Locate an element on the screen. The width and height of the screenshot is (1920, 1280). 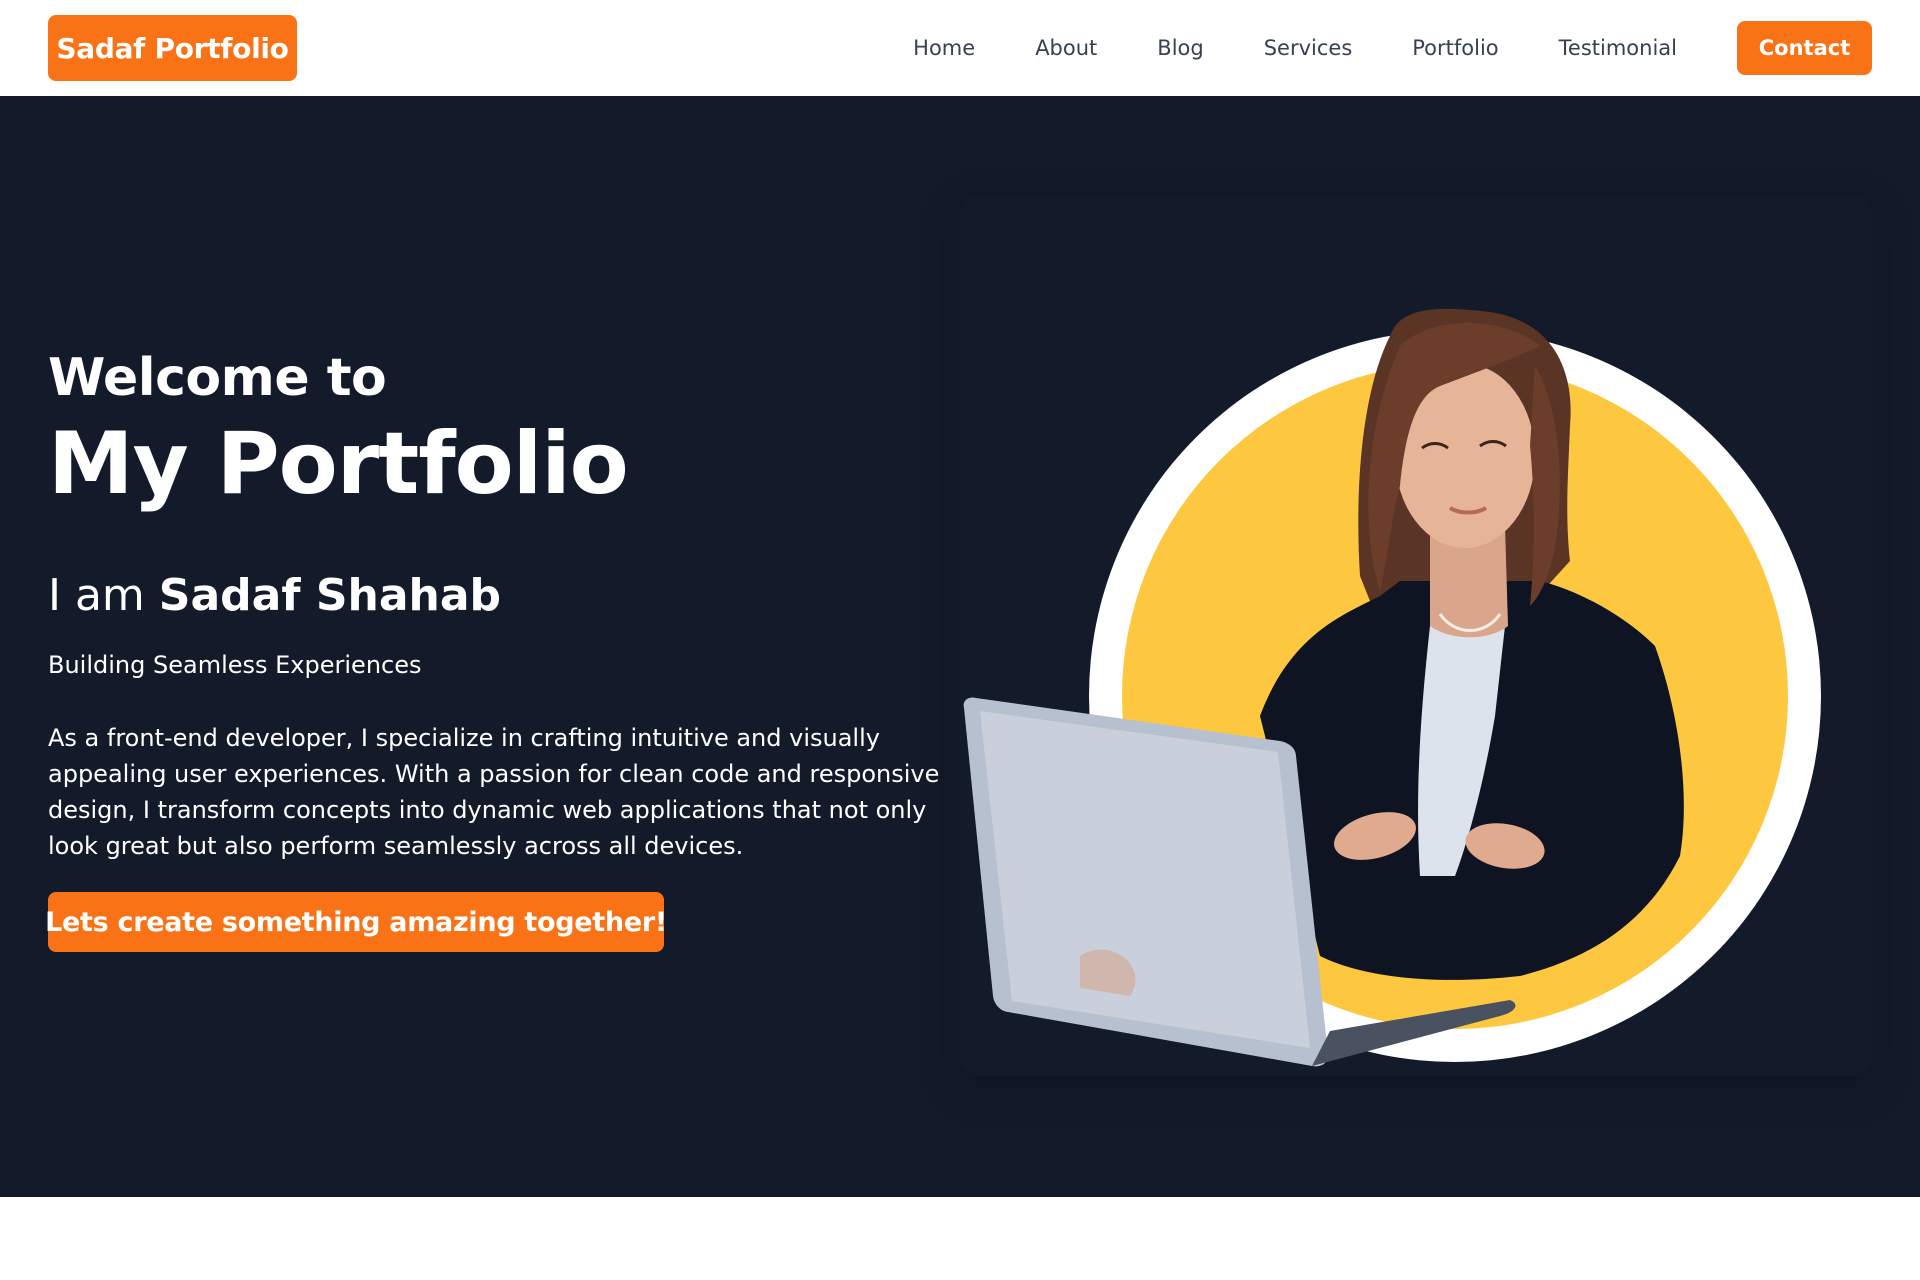
hero-name: Sadaf Shahab is located at coordinates (330, 595).